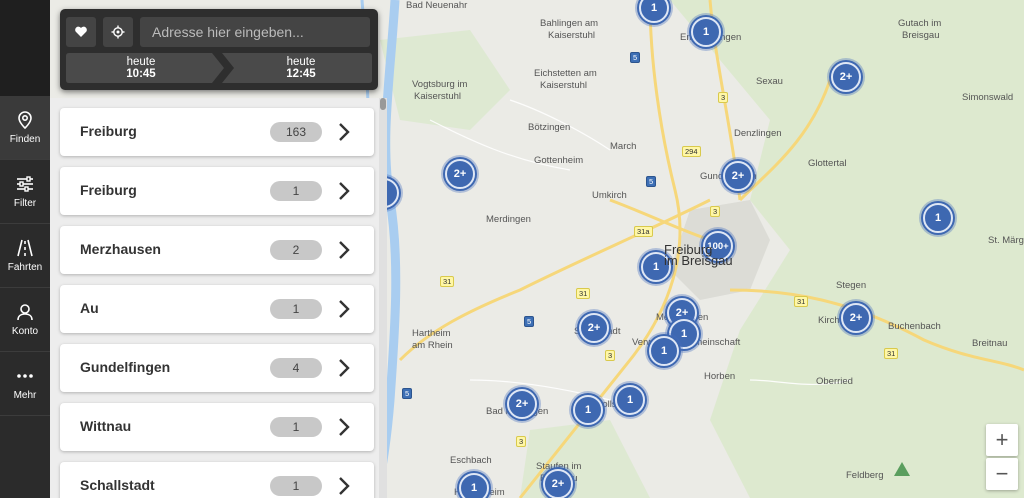 The width and height of the screenshot is (1024, 498). I want to click on result-card: Au 1, so click(217, 309).